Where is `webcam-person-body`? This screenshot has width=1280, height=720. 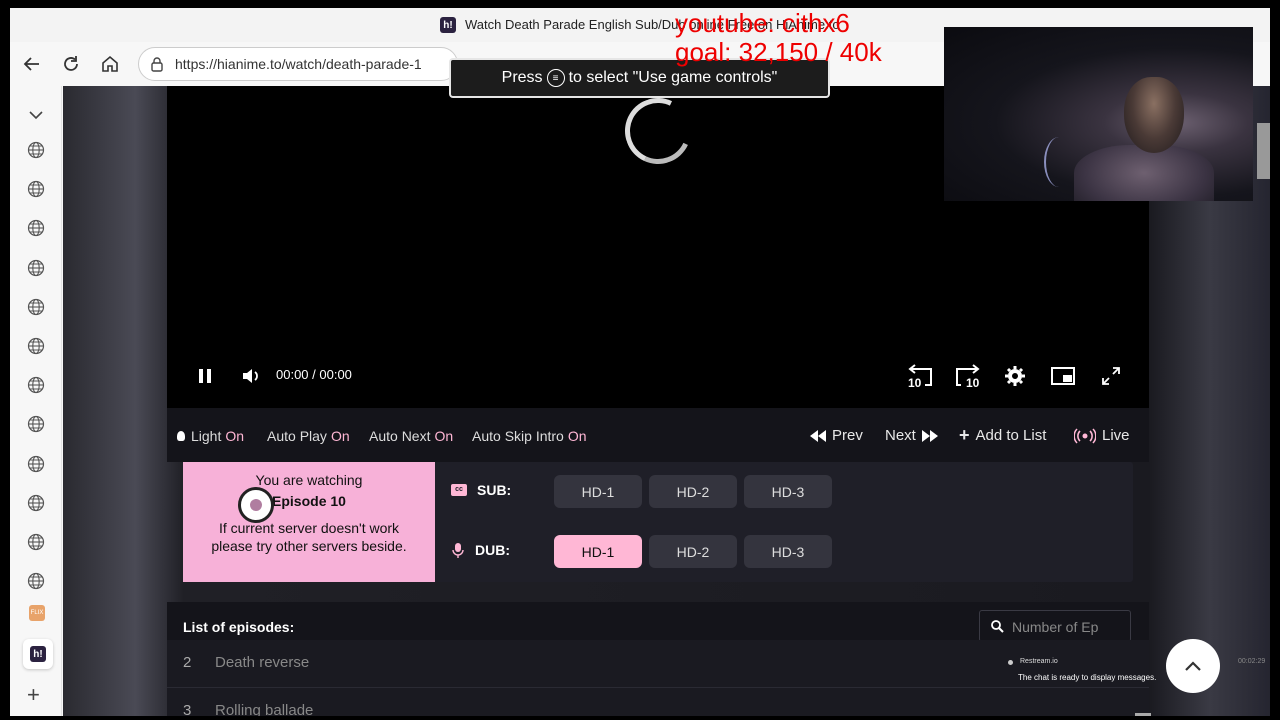
webcam-person-body is located at coordinates (1144, 173).